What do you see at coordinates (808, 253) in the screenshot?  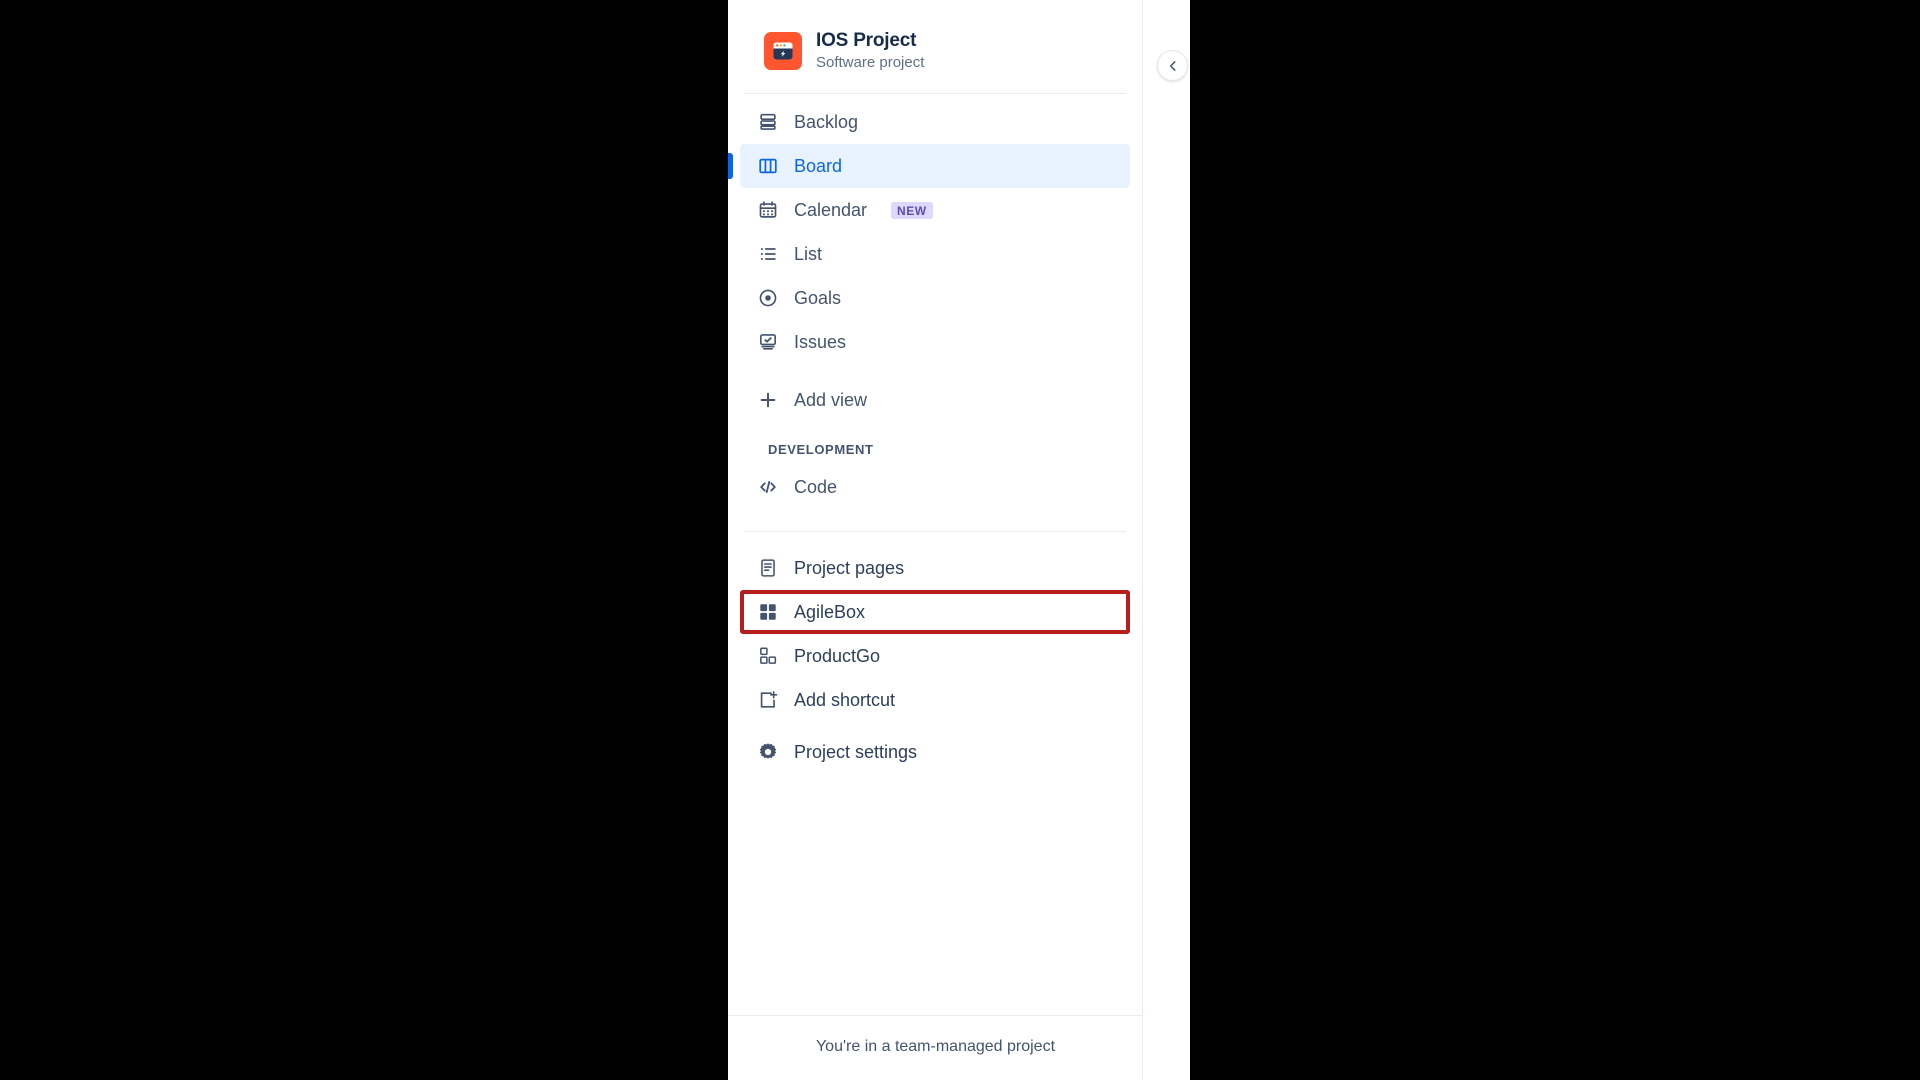 I see `sidebar-item-label: List` at bounding box center [808, 253].